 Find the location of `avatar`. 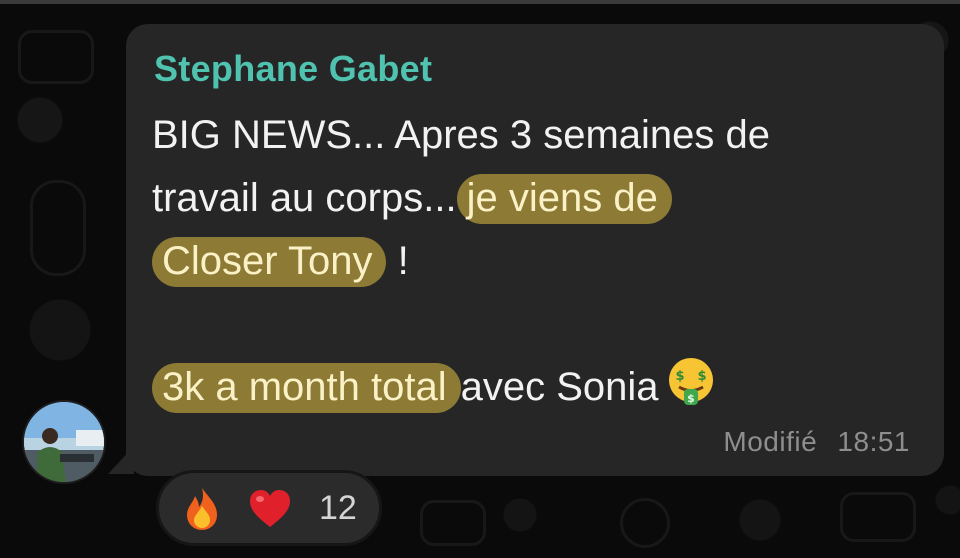

avatar is located at coordinates (64, 442).